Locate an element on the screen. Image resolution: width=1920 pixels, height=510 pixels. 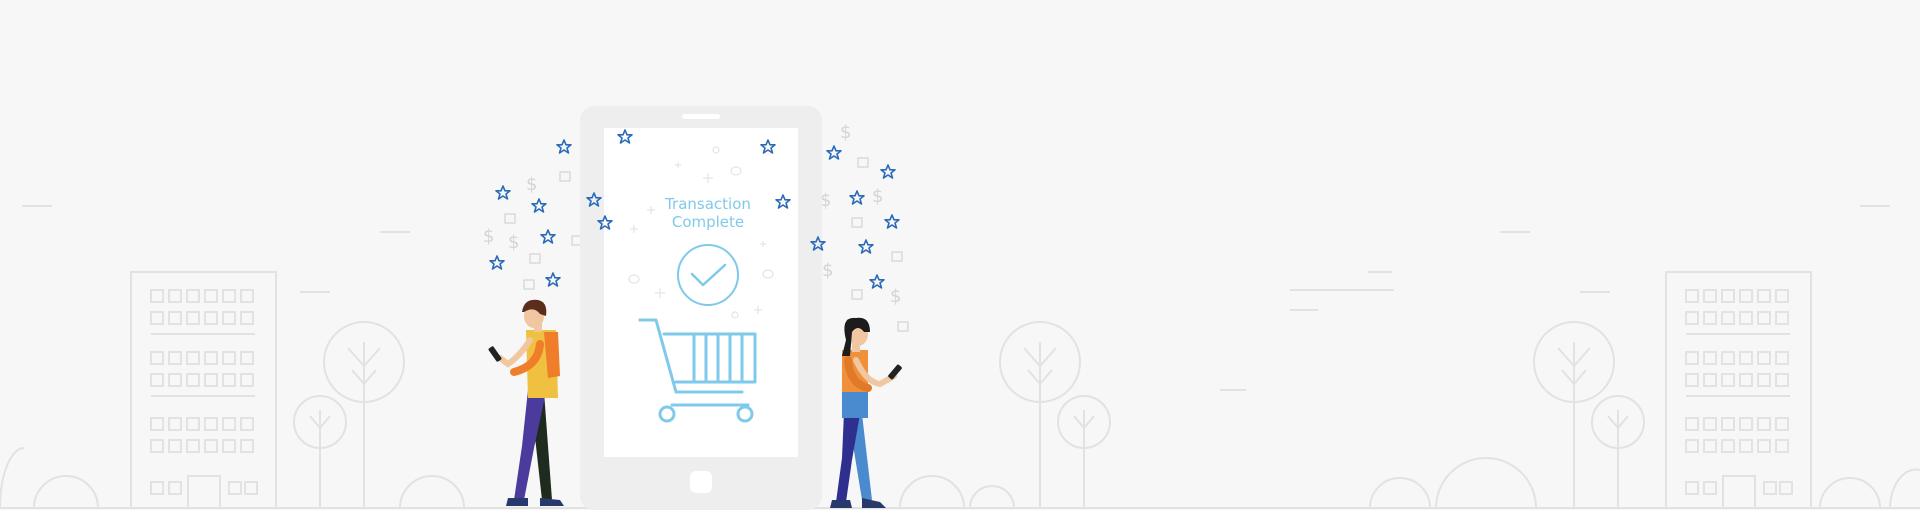
phone is located at coordinates (701, 308).